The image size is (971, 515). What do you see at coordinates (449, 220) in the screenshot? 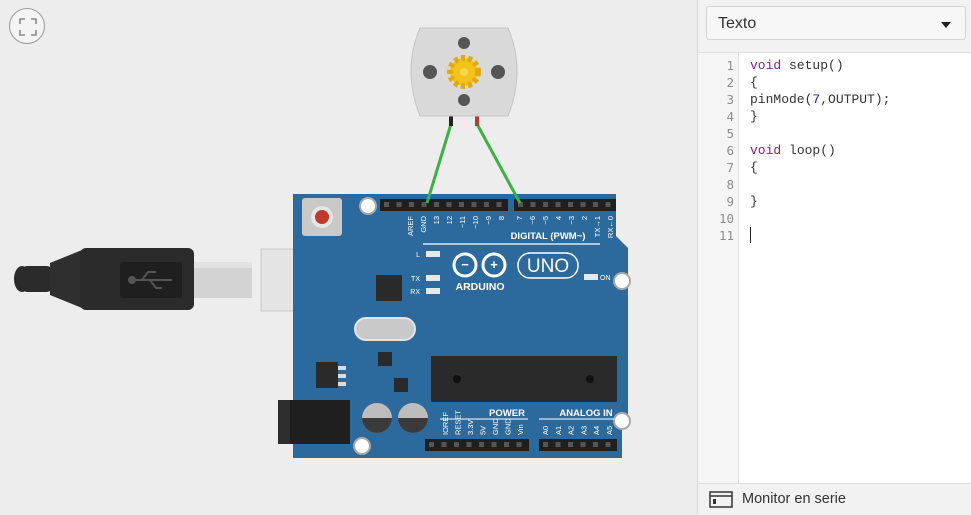
I see `digital-pin-label: 12` at bounding box center [449, 220].